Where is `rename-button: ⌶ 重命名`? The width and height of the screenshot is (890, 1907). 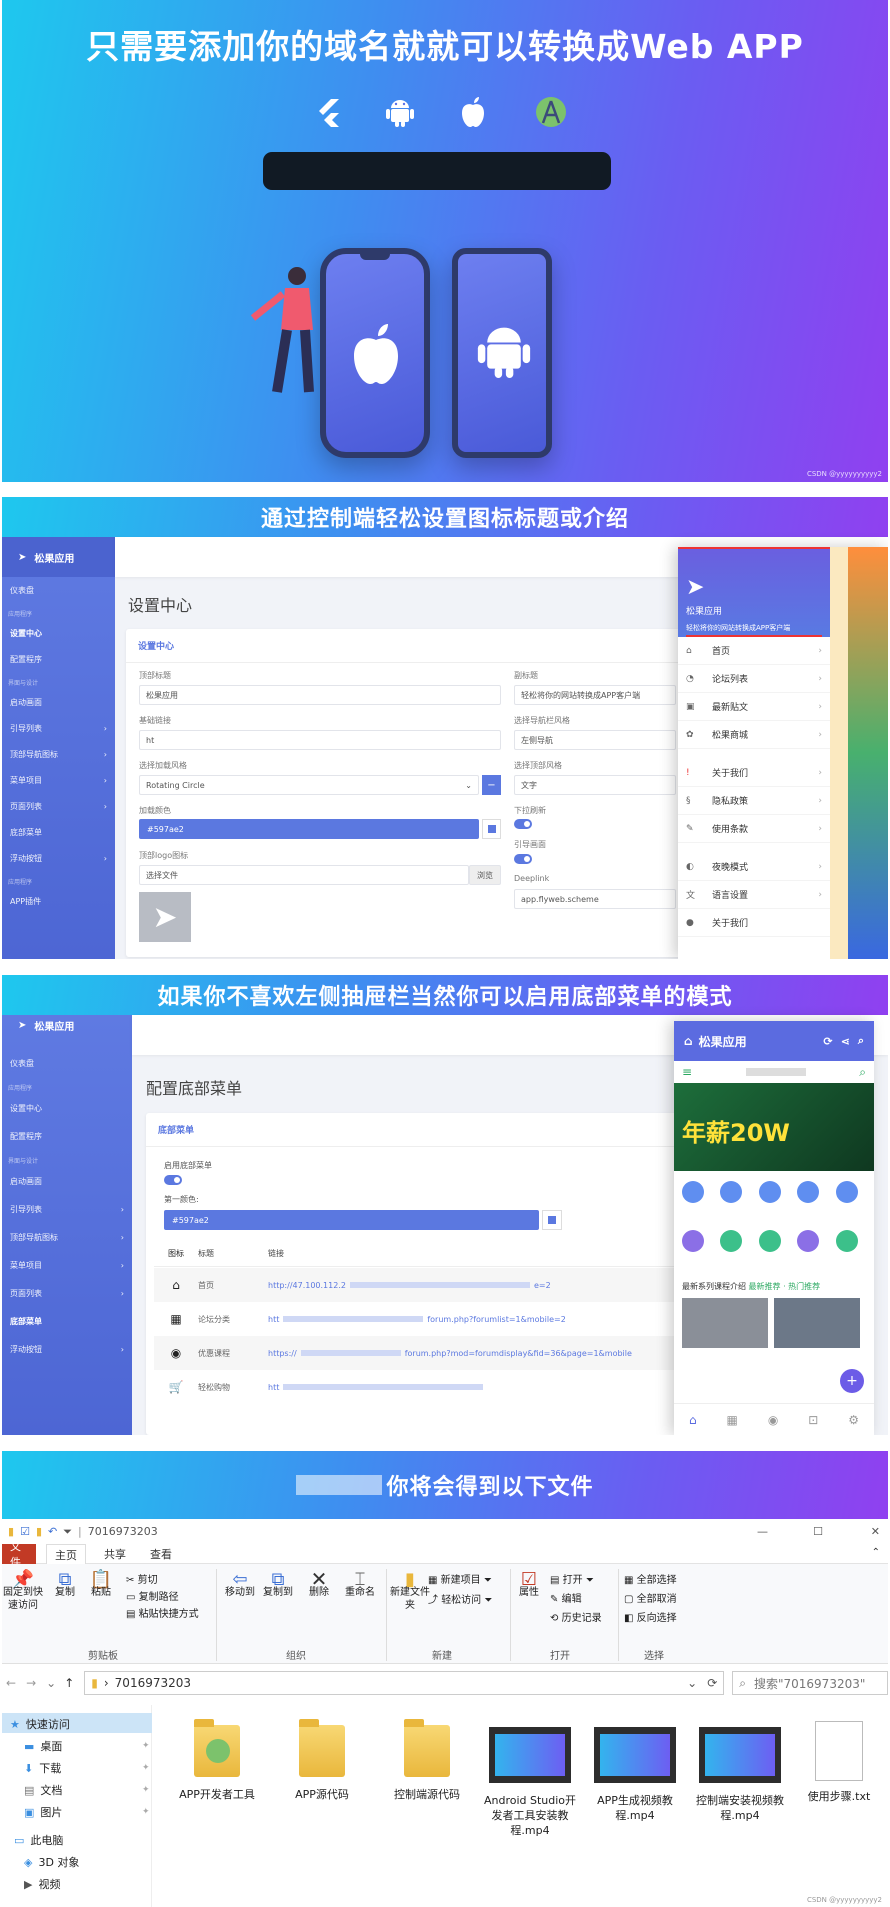
rename-button: ⌶ 重命名 is located at coordinates (360, 1585).